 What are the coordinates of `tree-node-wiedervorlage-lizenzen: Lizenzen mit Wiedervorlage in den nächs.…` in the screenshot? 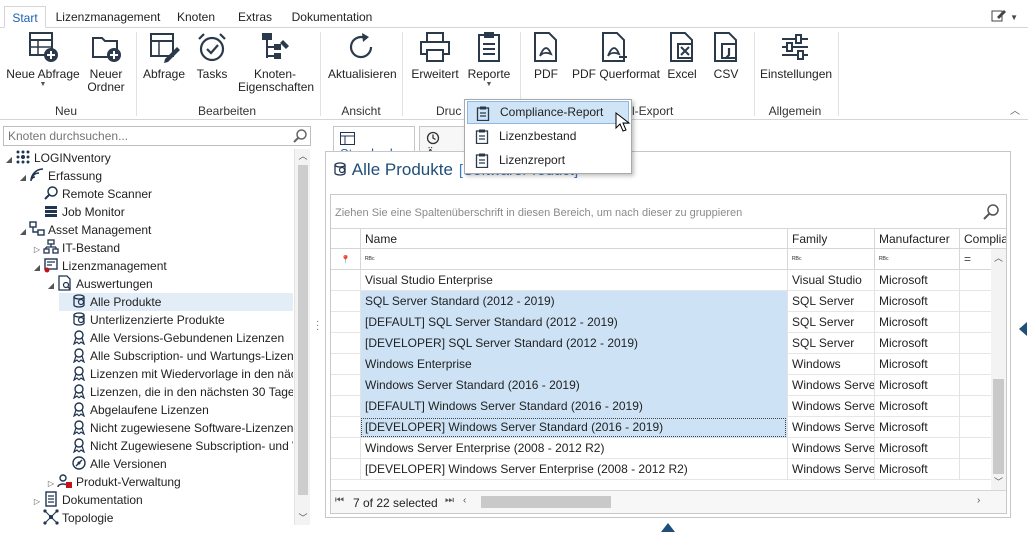 It's located at (176, 374).